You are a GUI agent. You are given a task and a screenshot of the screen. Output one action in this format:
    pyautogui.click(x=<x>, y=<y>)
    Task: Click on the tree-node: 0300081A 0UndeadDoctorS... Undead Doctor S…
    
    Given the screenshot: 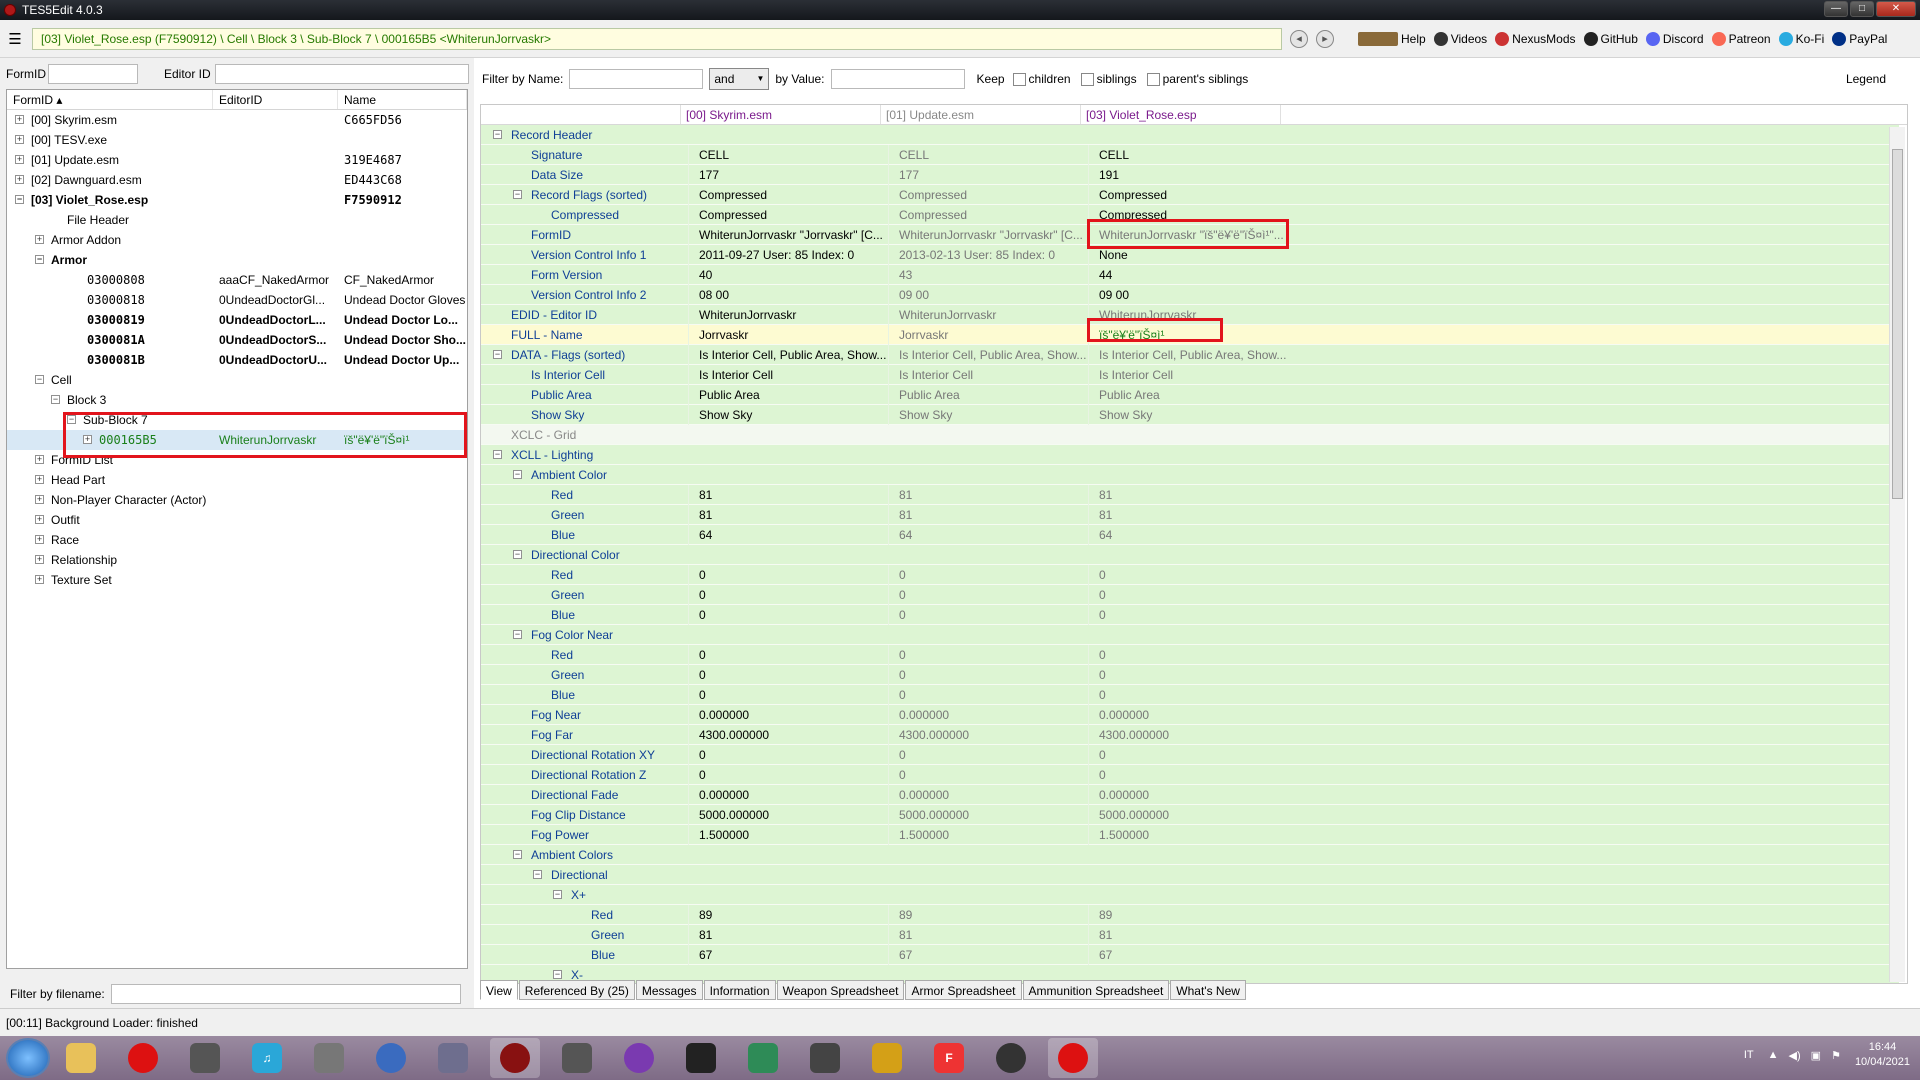 What is the action you would take?
    pyautogui.click(x=237, y=340)
    